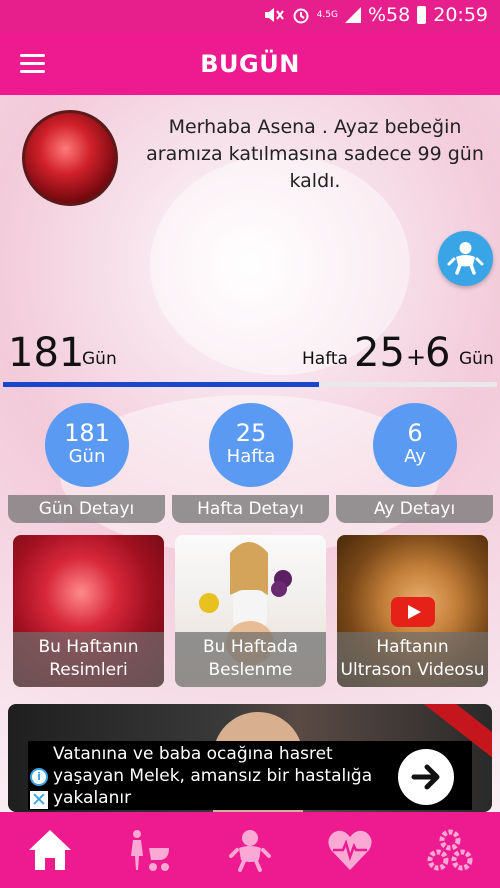 This screenshot has height=888, width=500. Describe the element at coordinates (274, 15) in the screenshot. I see `mute-icon` at that location.